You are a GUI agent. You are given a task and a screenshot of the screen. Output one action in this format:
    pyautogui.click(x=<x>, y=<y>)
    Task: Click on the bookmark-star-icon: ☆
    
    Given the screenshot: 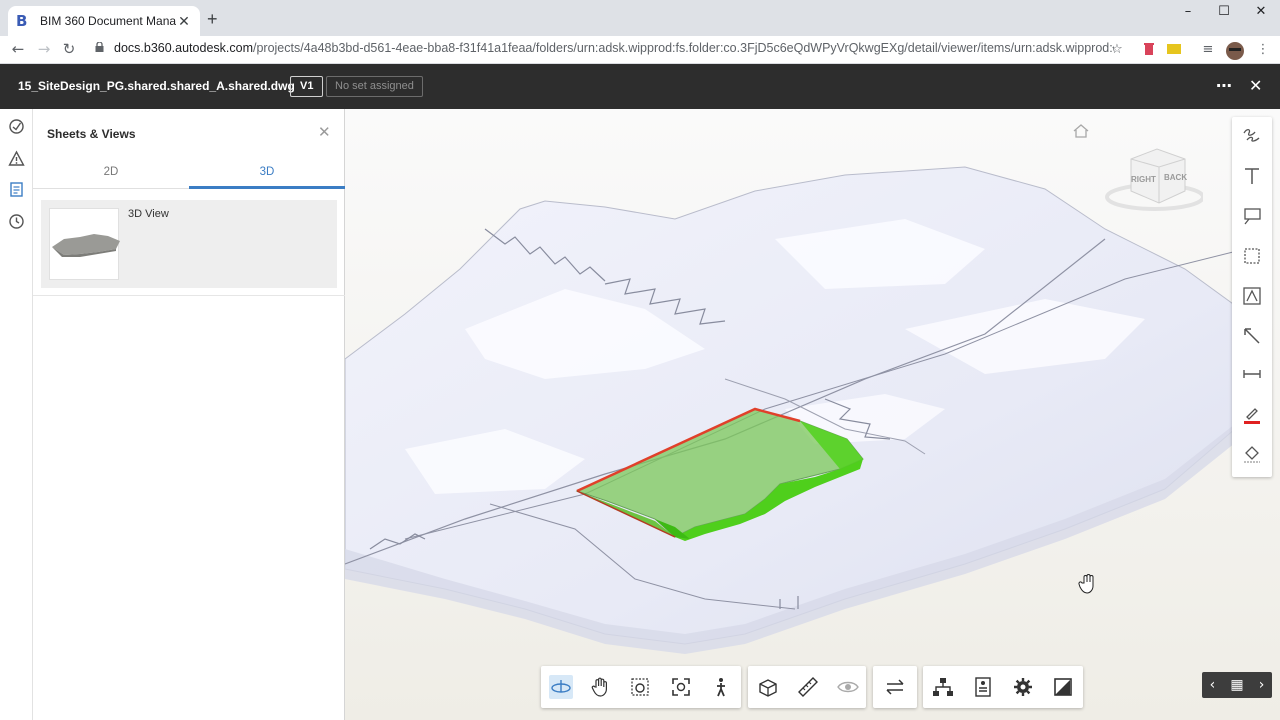 What is the action you would take?
    pyautogui.click(x=1117, y=50)
    